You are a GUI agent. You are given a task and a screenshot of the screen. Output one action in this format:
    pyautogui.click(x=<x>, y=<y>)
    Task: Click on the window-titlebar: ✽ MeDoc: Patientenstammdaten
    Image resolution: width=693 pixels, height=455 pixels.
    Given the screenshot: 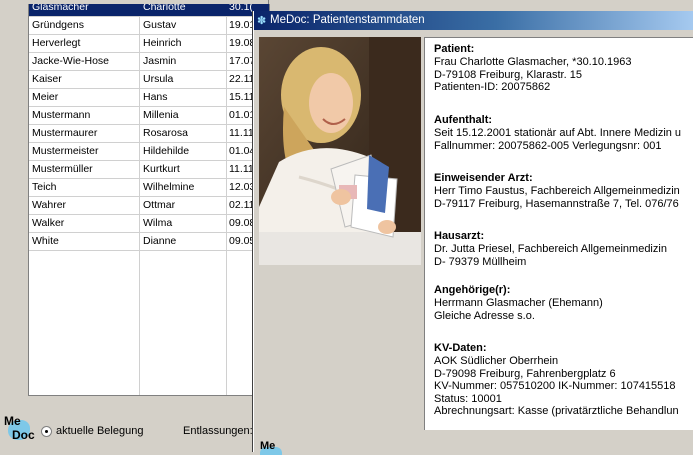 What is the action you would take?
    pyautogui.click(x=473, y=20)
    